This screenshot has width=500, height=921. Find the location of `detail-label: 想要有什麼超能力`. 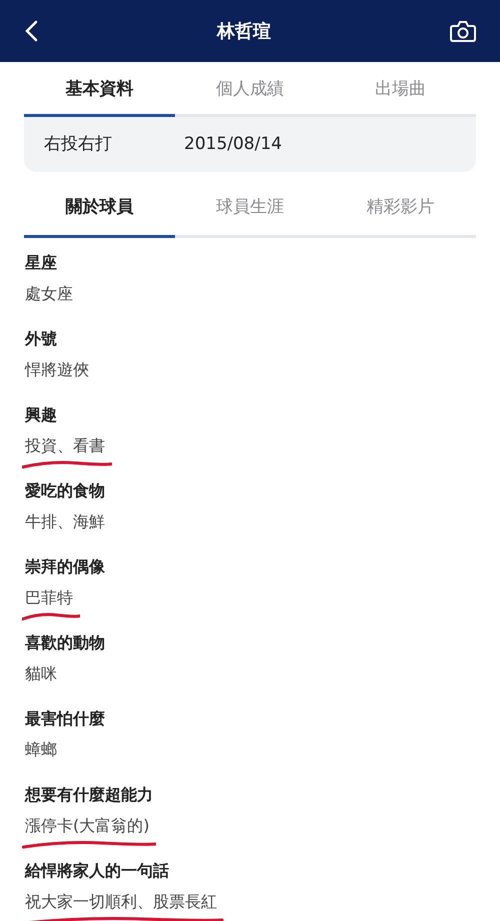

detail-label: 想要有什麼超能力 is located at coordinates (89, 795).